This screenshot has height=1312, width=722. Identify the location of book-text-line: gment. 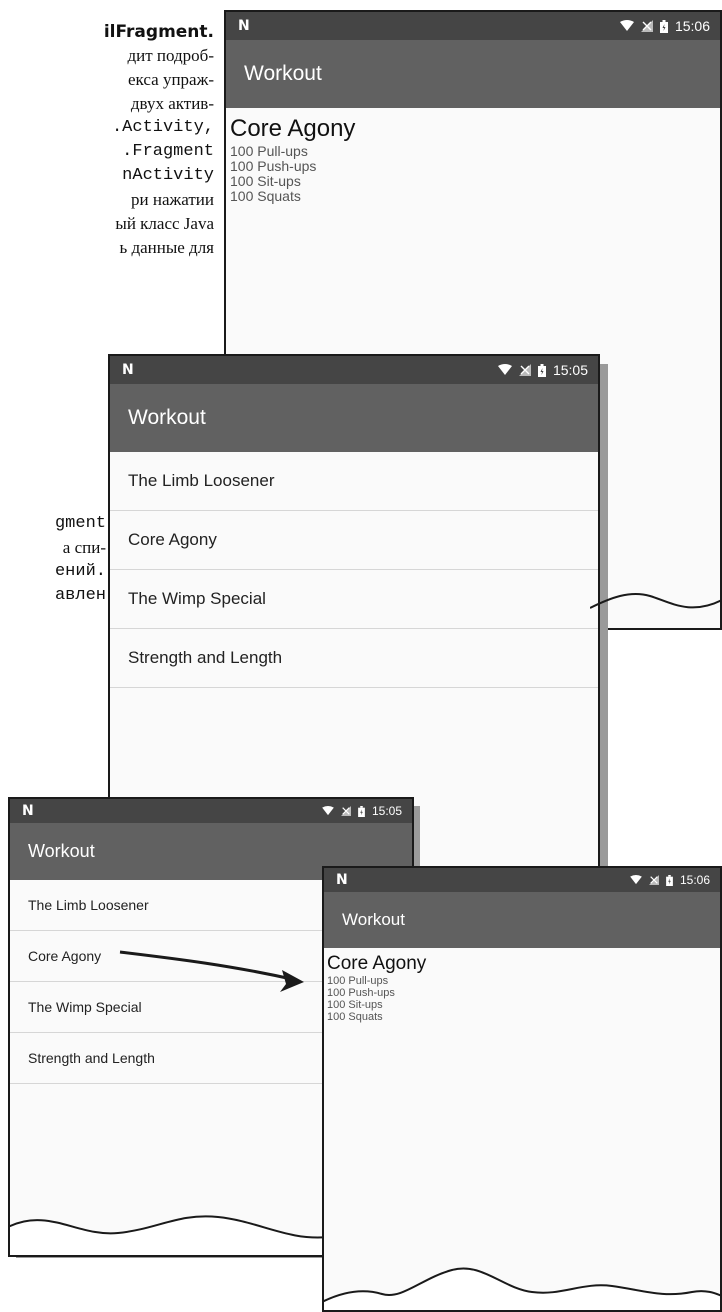
(80, 523).